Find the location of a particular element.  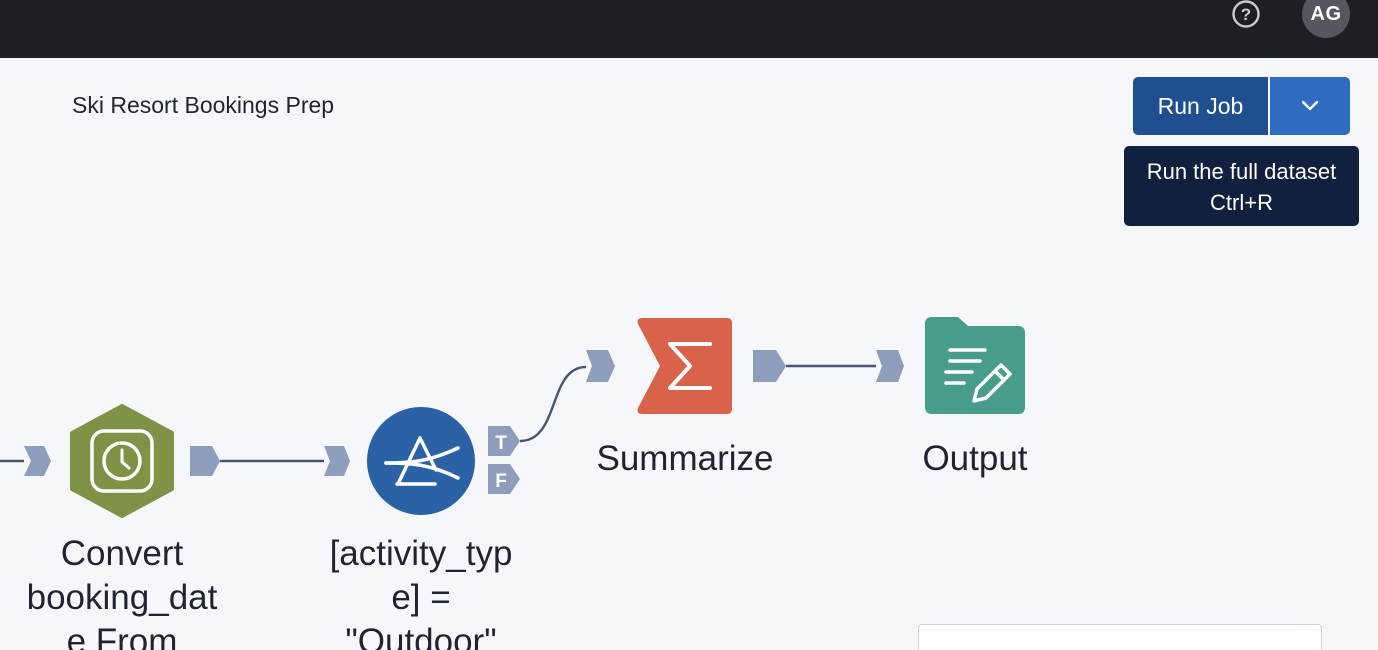

filter-tool-node is located at coordinates (421, 461).